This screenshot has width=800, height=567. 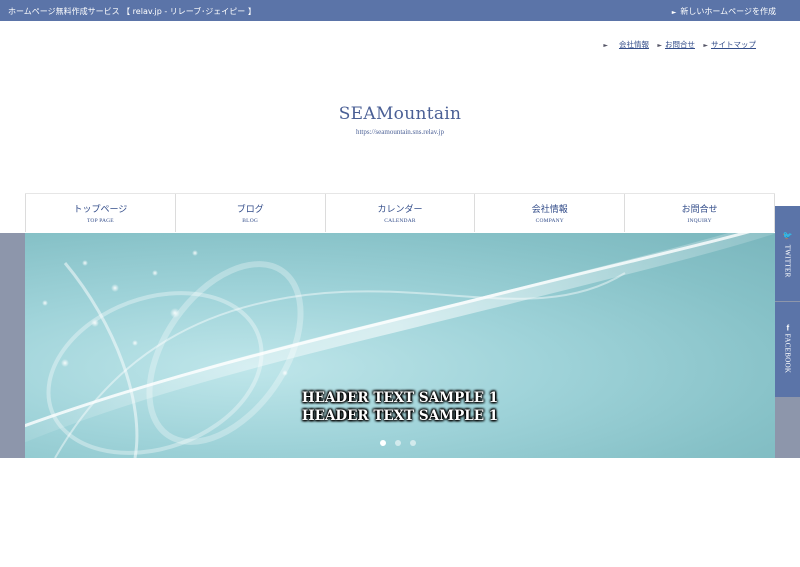 I want to click on nav-label-en: COMPANY, so click(x=549, y=221).